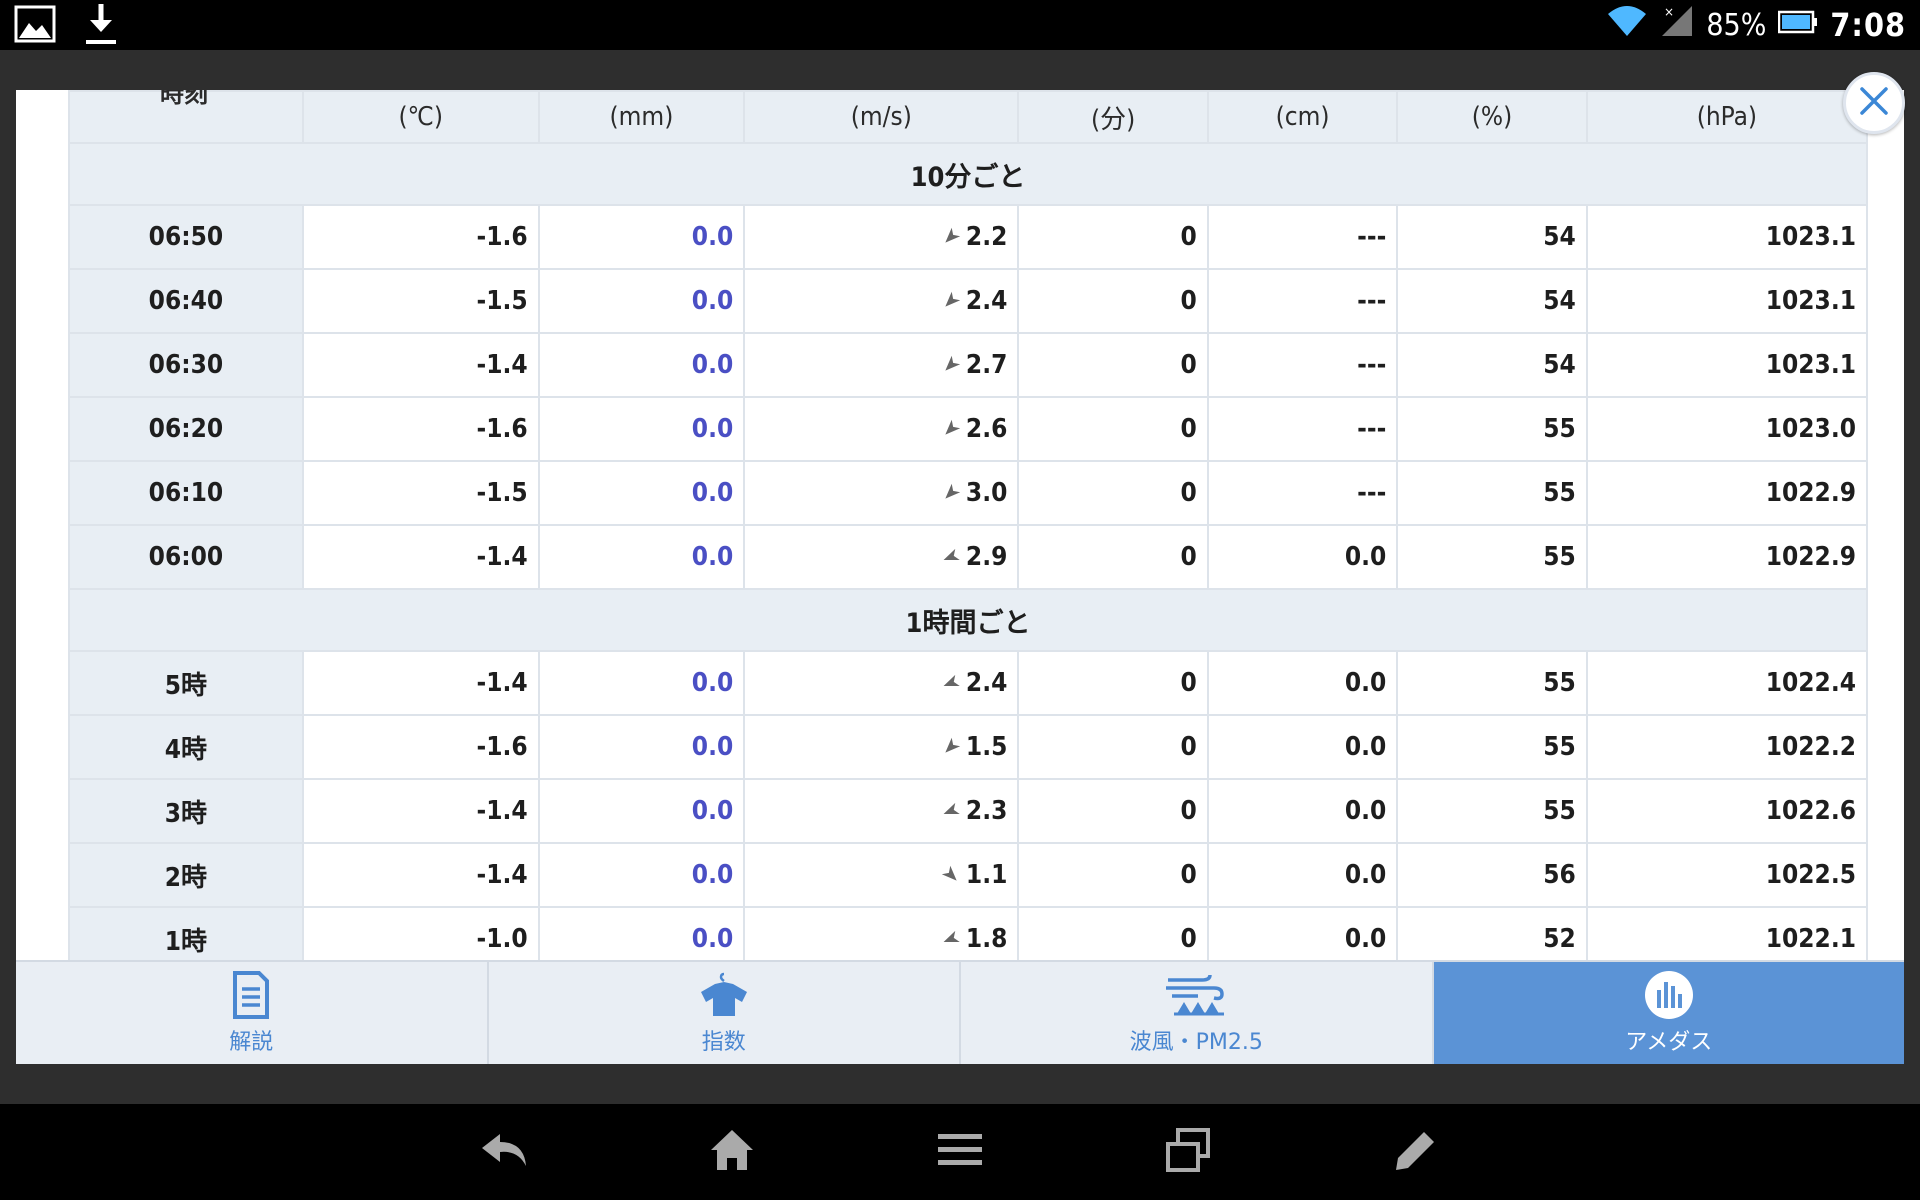 This screenshot has height=1200, width=1920. Describe the element at coordinates (420, 933) in the screenshot. I see `temperature-cell: -1.0` at that location.